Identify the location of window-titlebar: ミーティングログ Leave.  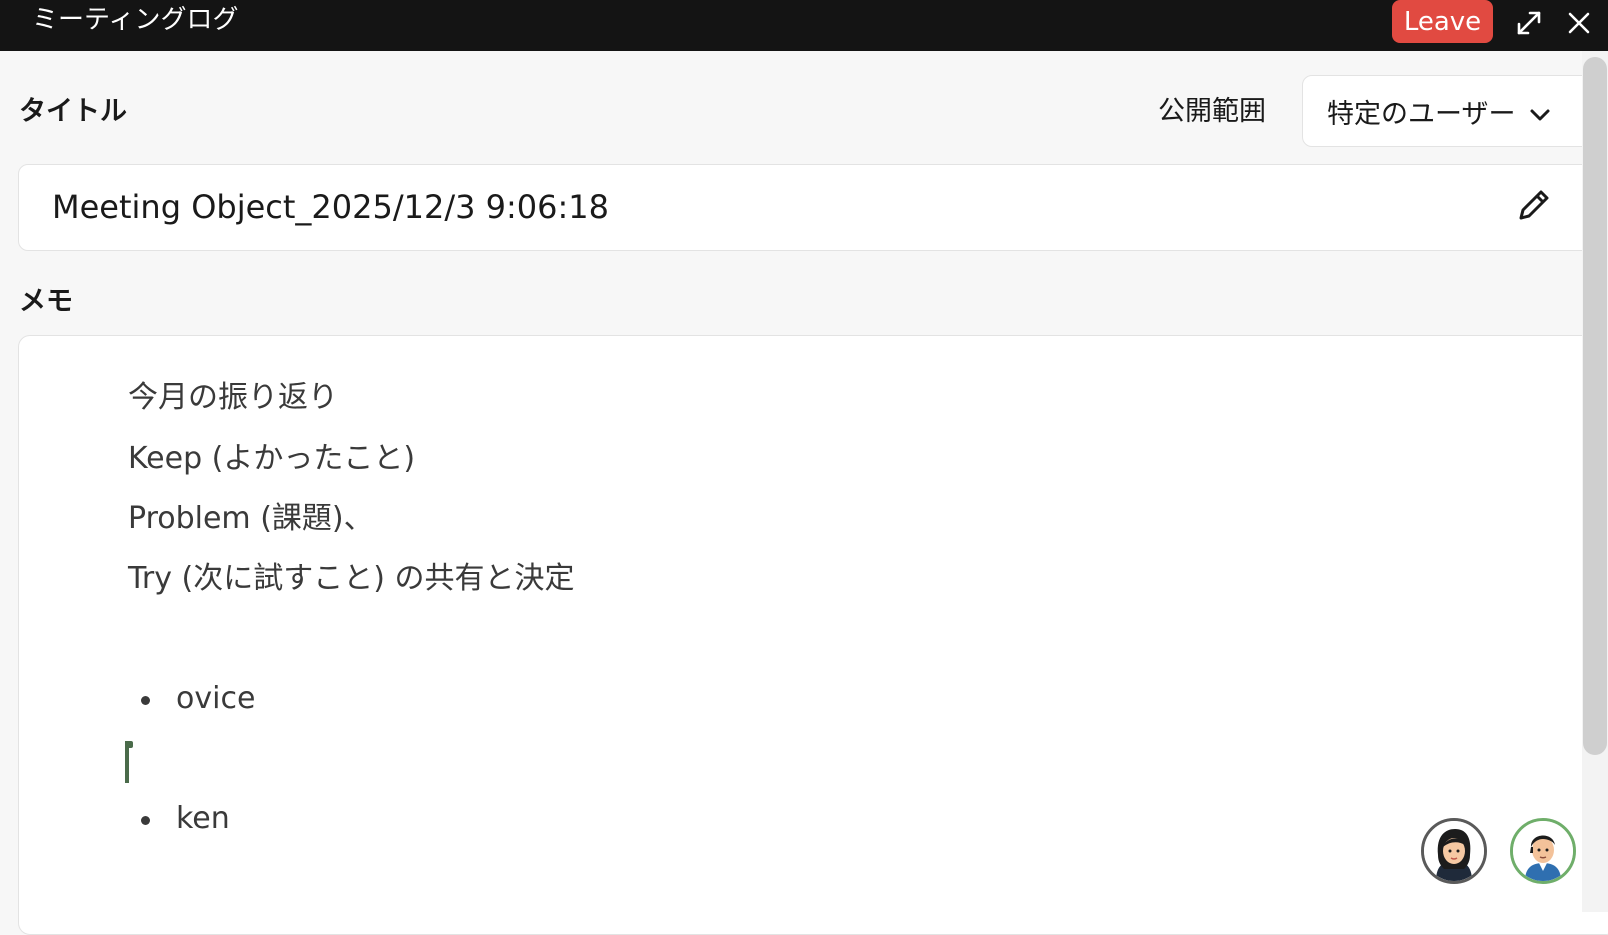
(804, 25).